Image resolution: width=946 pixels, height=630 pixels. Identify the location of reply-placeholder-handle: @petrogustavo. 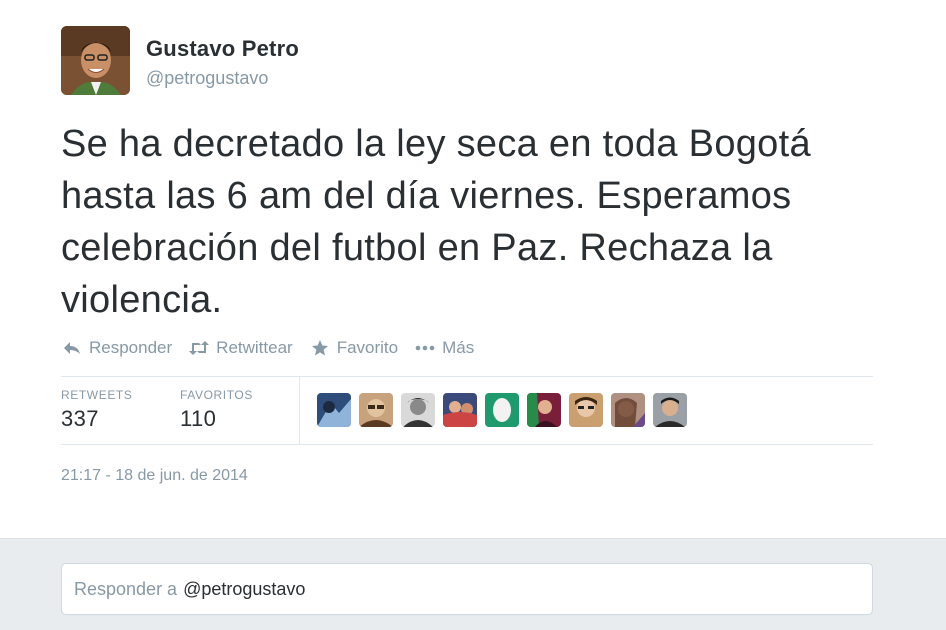
(244, 588).